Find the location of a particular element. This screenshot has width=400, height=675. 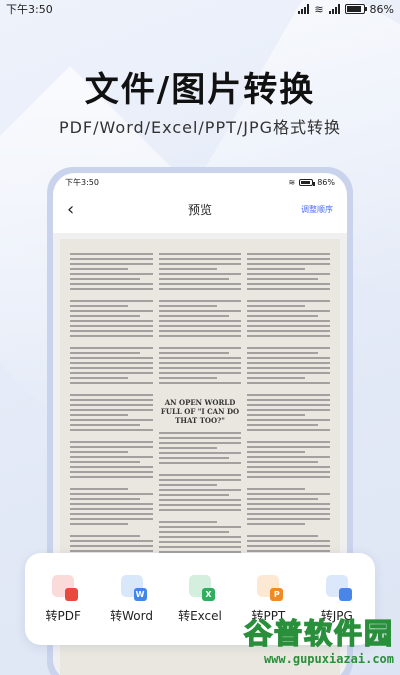

watermark: 谷普软件园 www.gupuxiazai.com is located at coordinates (299, 642).